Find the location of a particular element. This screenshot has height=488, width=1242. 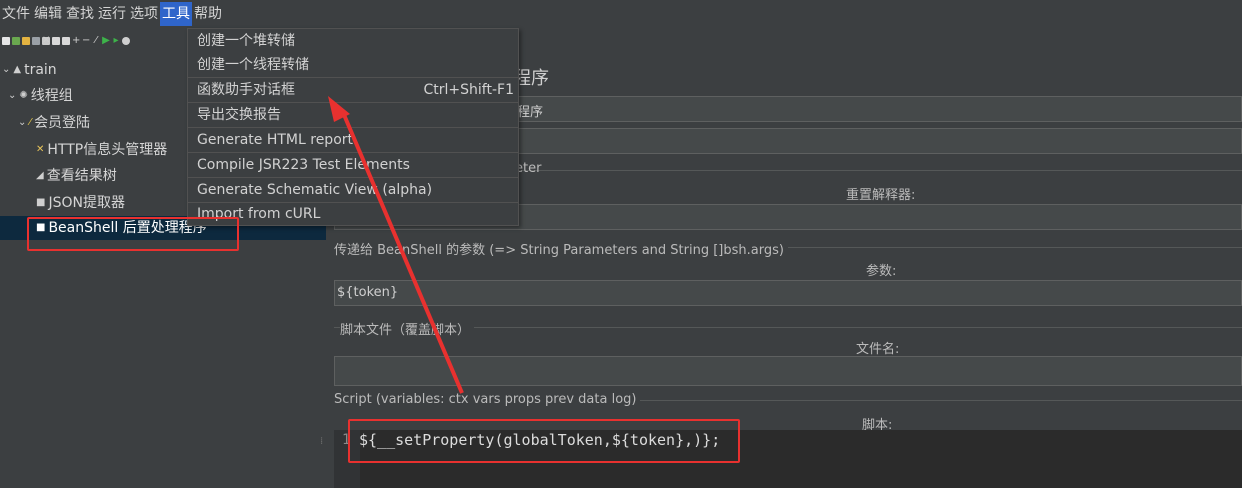

annotation-arrow-shaft is located at coordinates (402, 251).